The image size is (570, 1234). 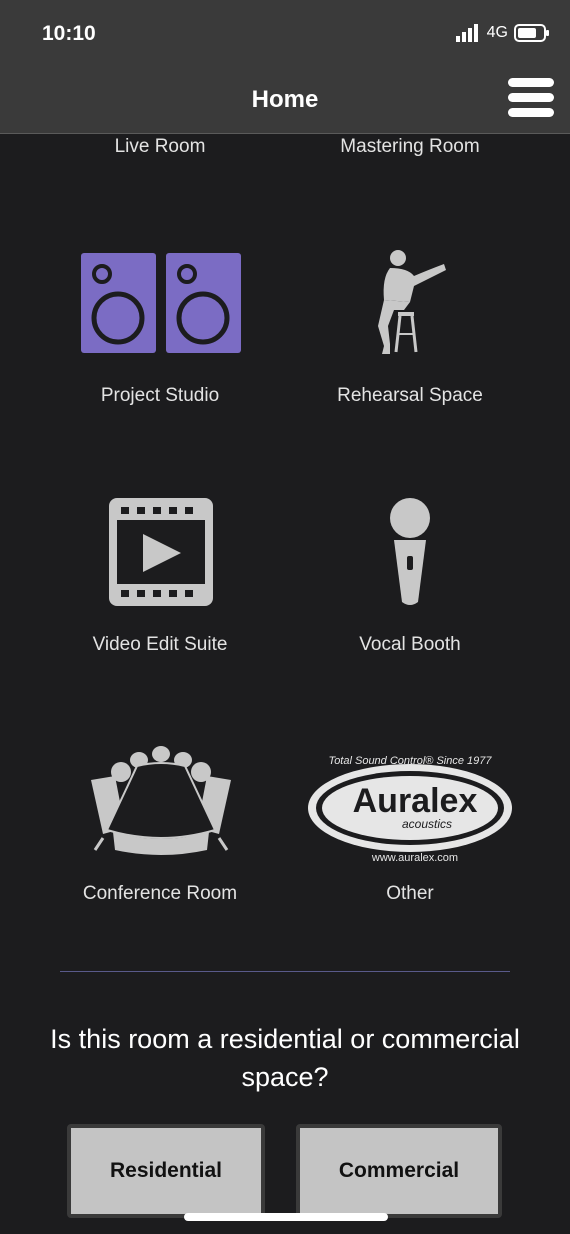 What do you see at coordinates (412, 302) in the screenshot?
I see `guitarist-icon` at bounding box center [412, 302].